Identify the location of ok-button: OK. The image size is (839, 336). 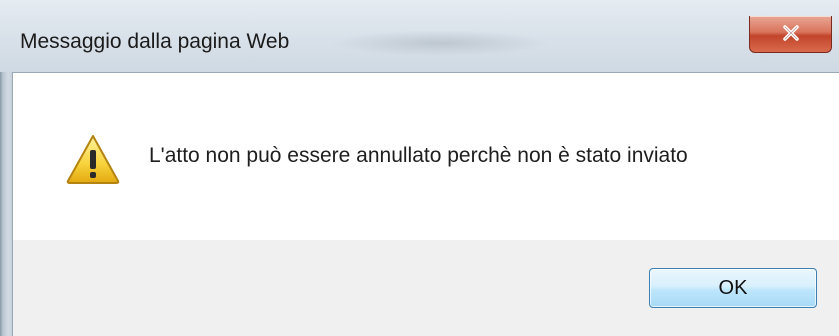
(733, 288).